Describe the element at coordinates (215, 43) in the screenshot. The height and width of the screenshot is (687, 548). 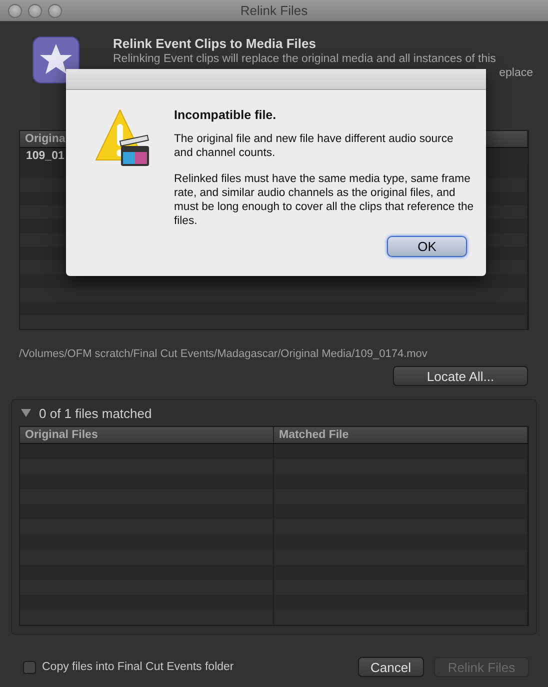
I see `header-title: Relink Event Clips to Media Files` at that location.